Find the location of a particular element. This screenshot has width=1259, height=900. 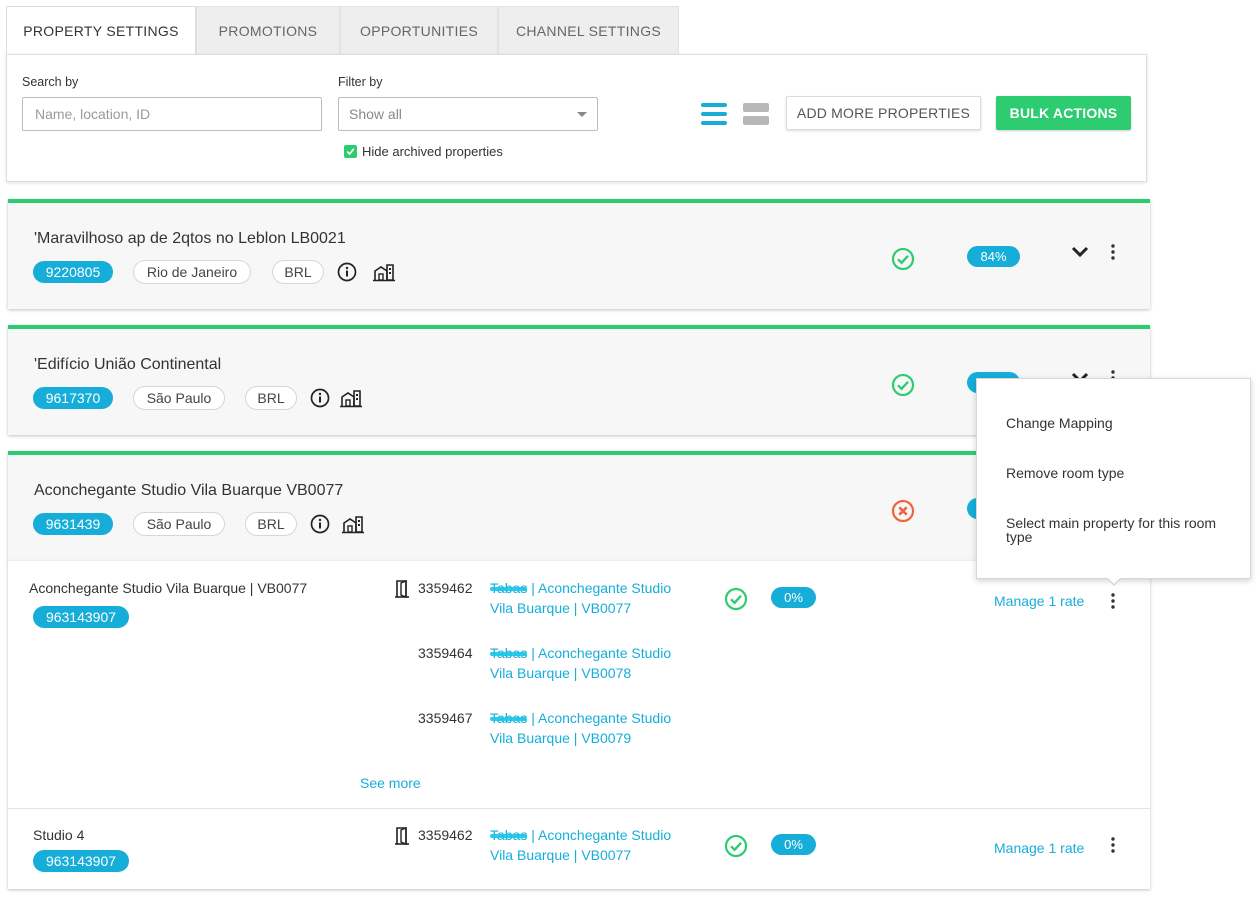

menu-item-remove-room-type: Remove room type is located at coordinates (1121, 473).